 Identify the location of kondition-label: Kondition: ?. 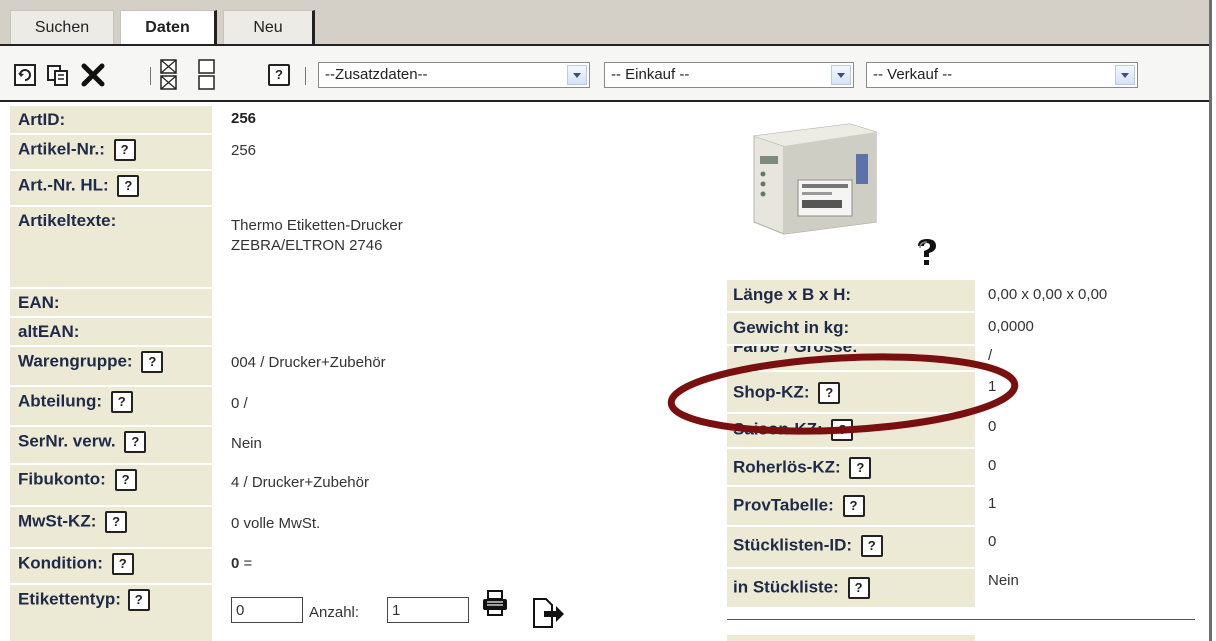
(111, 566).